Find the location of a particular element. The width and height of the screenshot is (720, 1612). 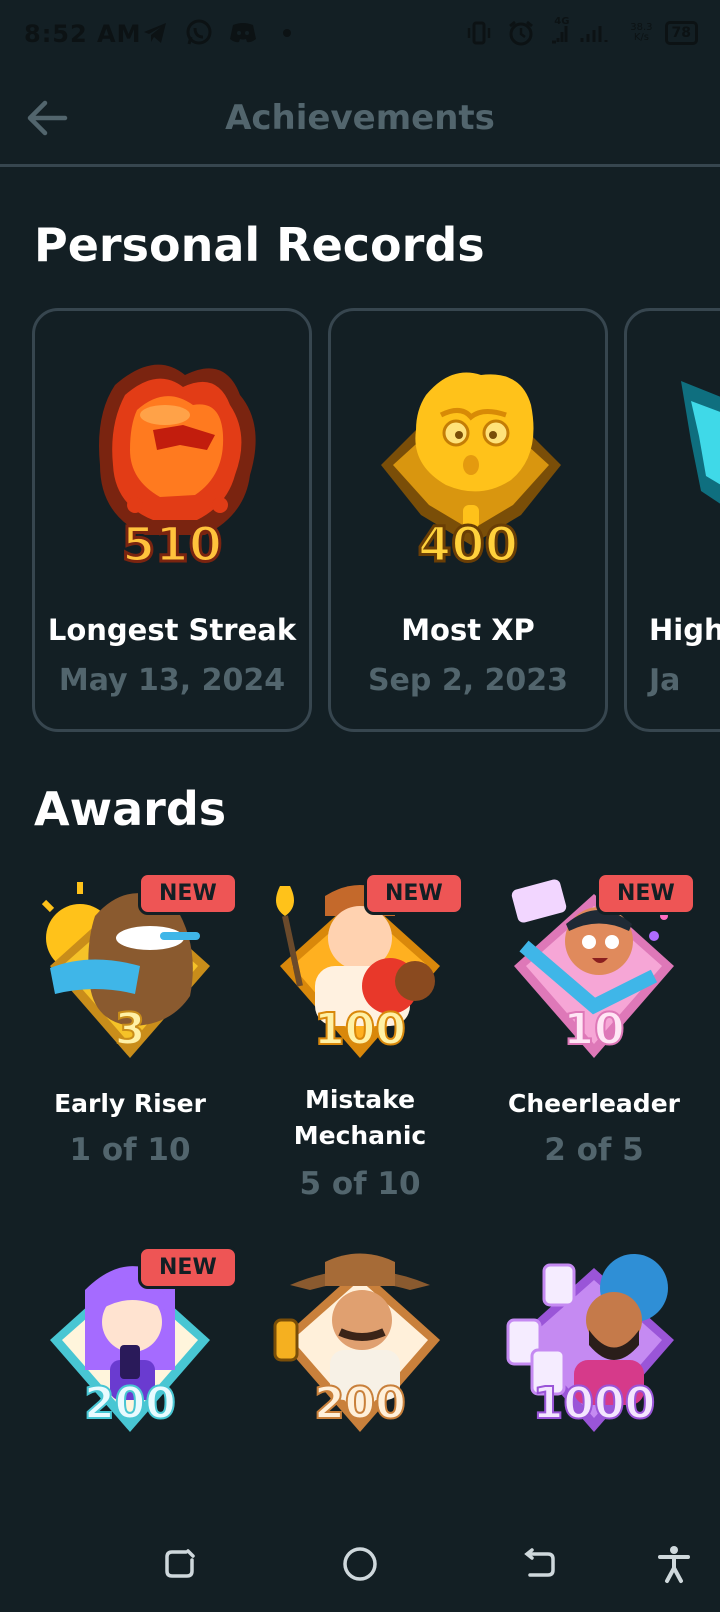

back-icon is located at coordinates (539, 1562).